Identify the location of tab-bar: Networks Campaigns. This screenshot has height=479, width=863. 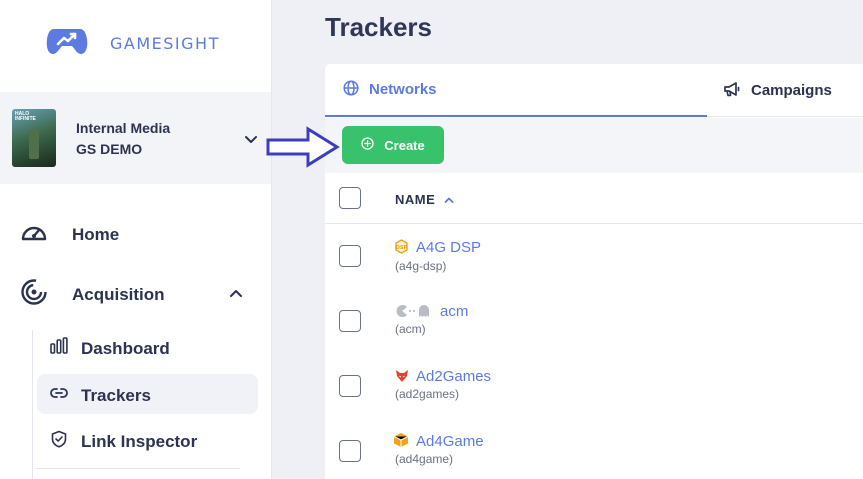
(594, 90).